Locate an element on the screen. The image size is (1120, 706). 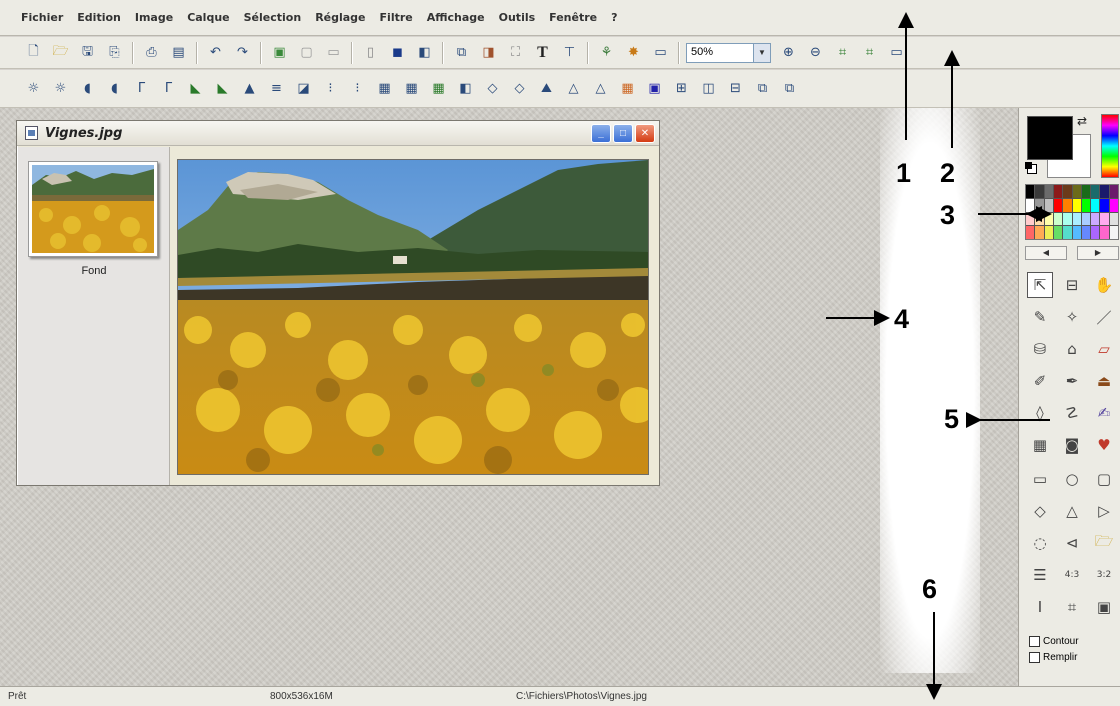
airbrush-icon: ✒ is located at coordinates (1072, 381).